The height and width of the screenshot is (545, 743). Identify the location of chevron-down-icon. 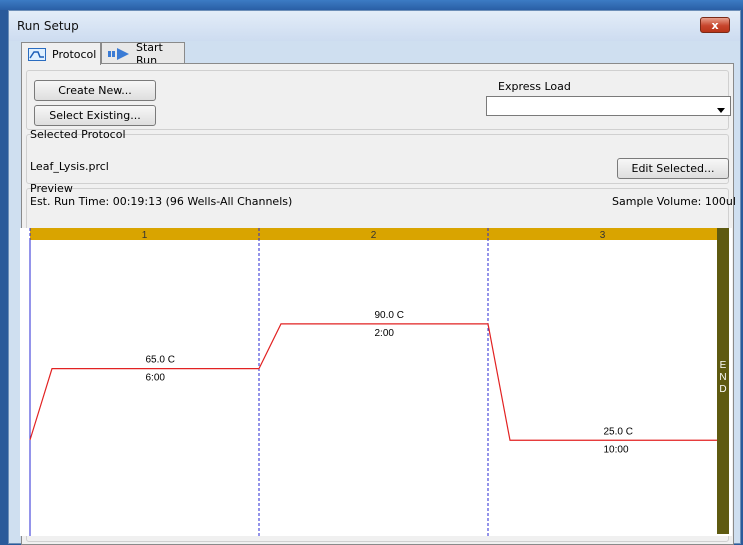
(721, 109).